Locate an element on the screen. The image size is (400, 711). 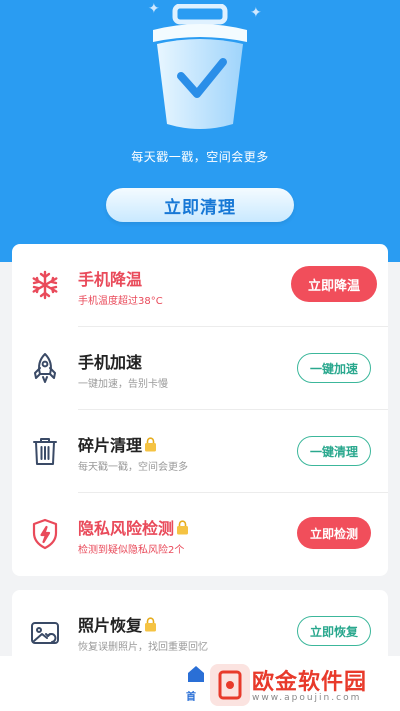
junk-clean-button: 一键清理 is located at coordinates (334, 451).